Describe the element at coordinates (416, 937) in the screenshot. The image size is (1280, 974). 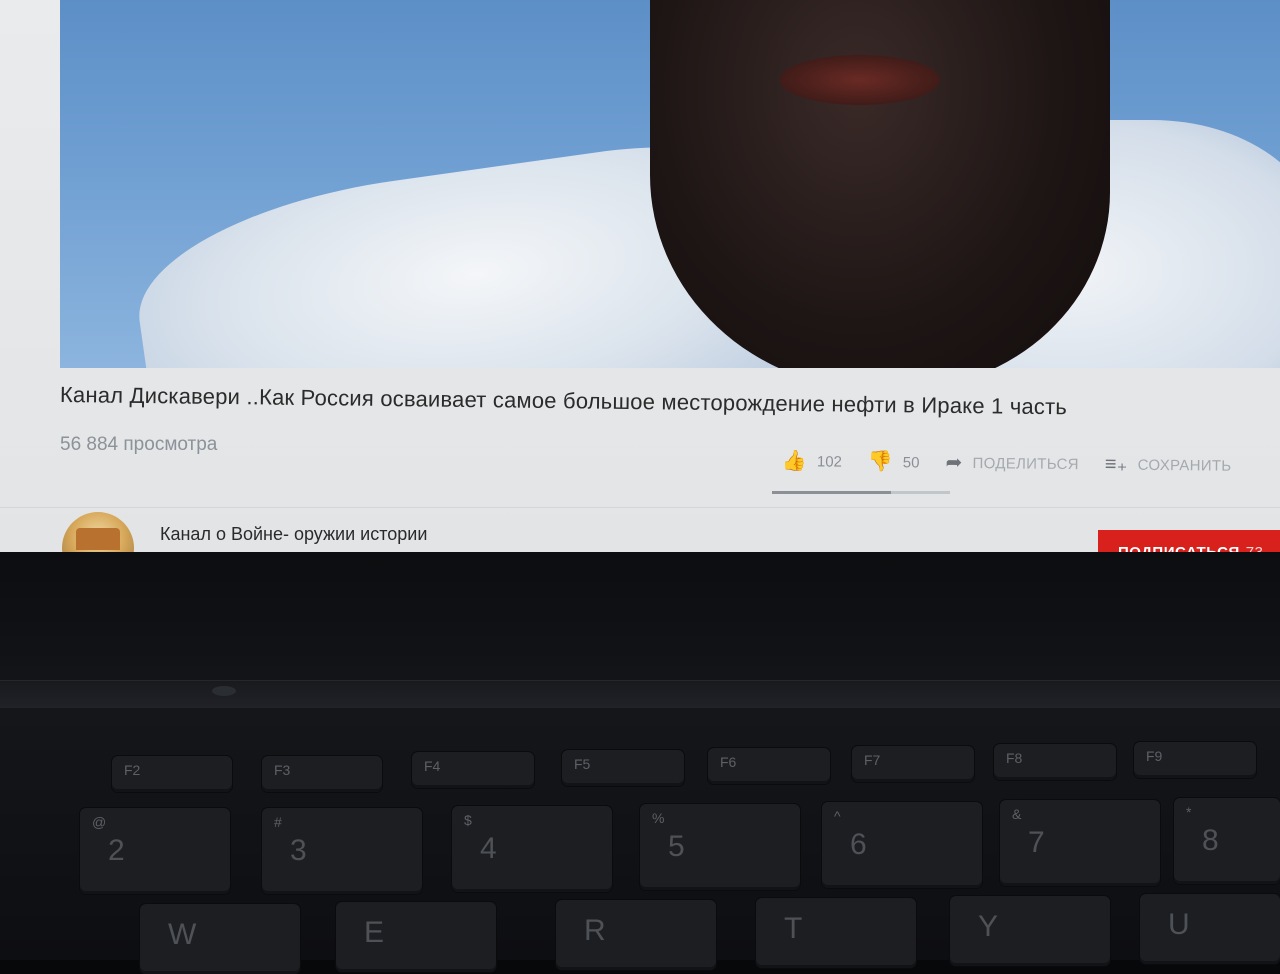
I see `key-e: E` at that location.